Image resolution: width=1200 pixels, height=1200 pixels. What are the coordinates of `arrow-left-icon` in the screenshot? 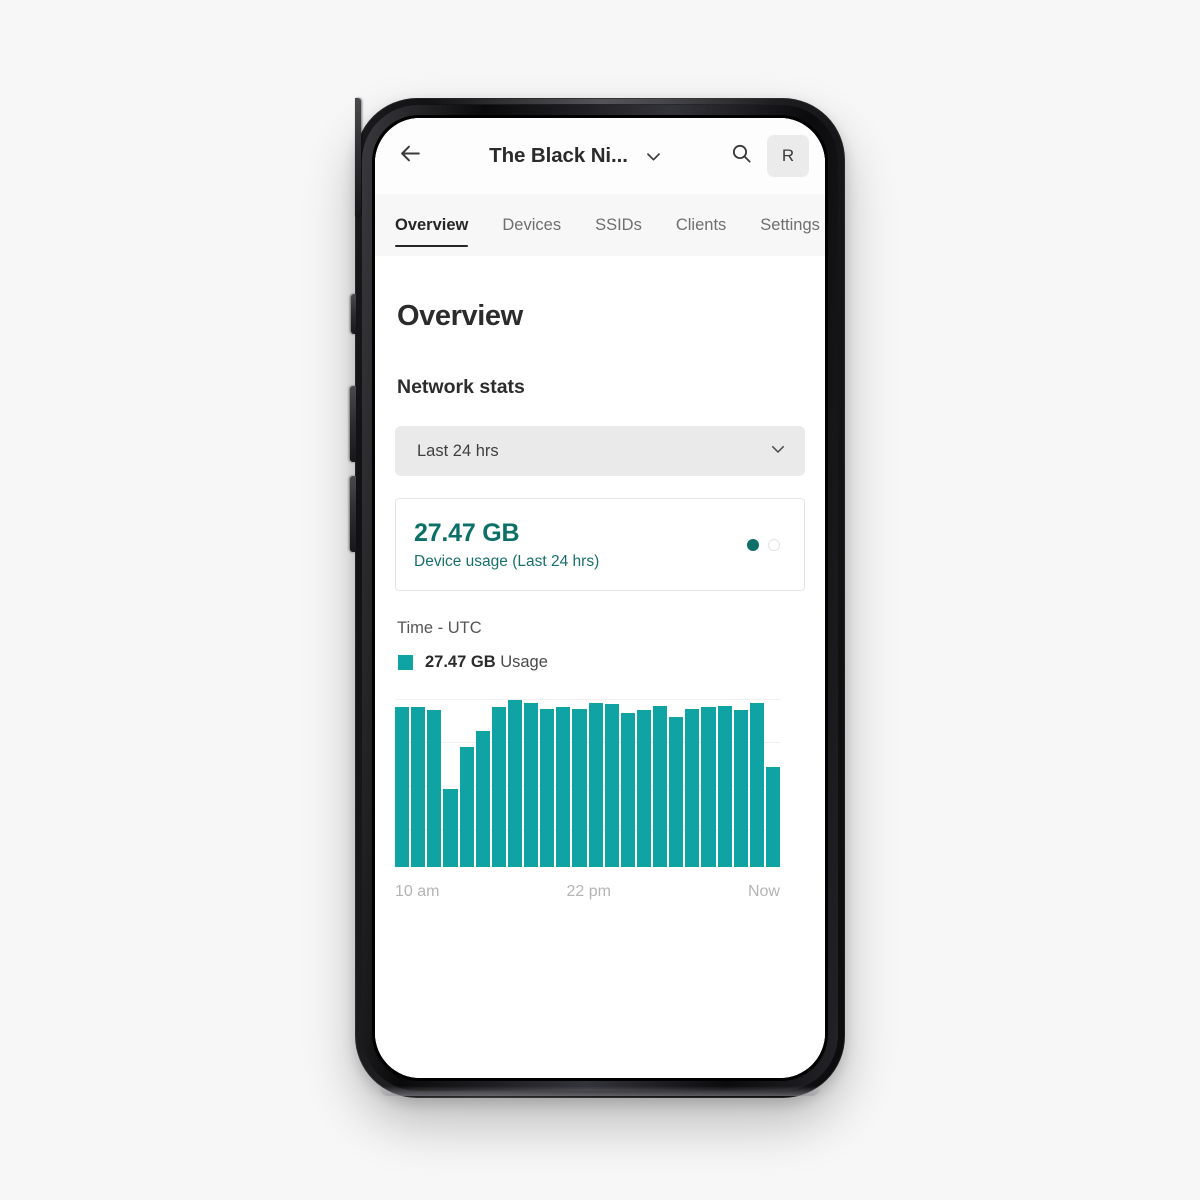 It's located at (410, 156).